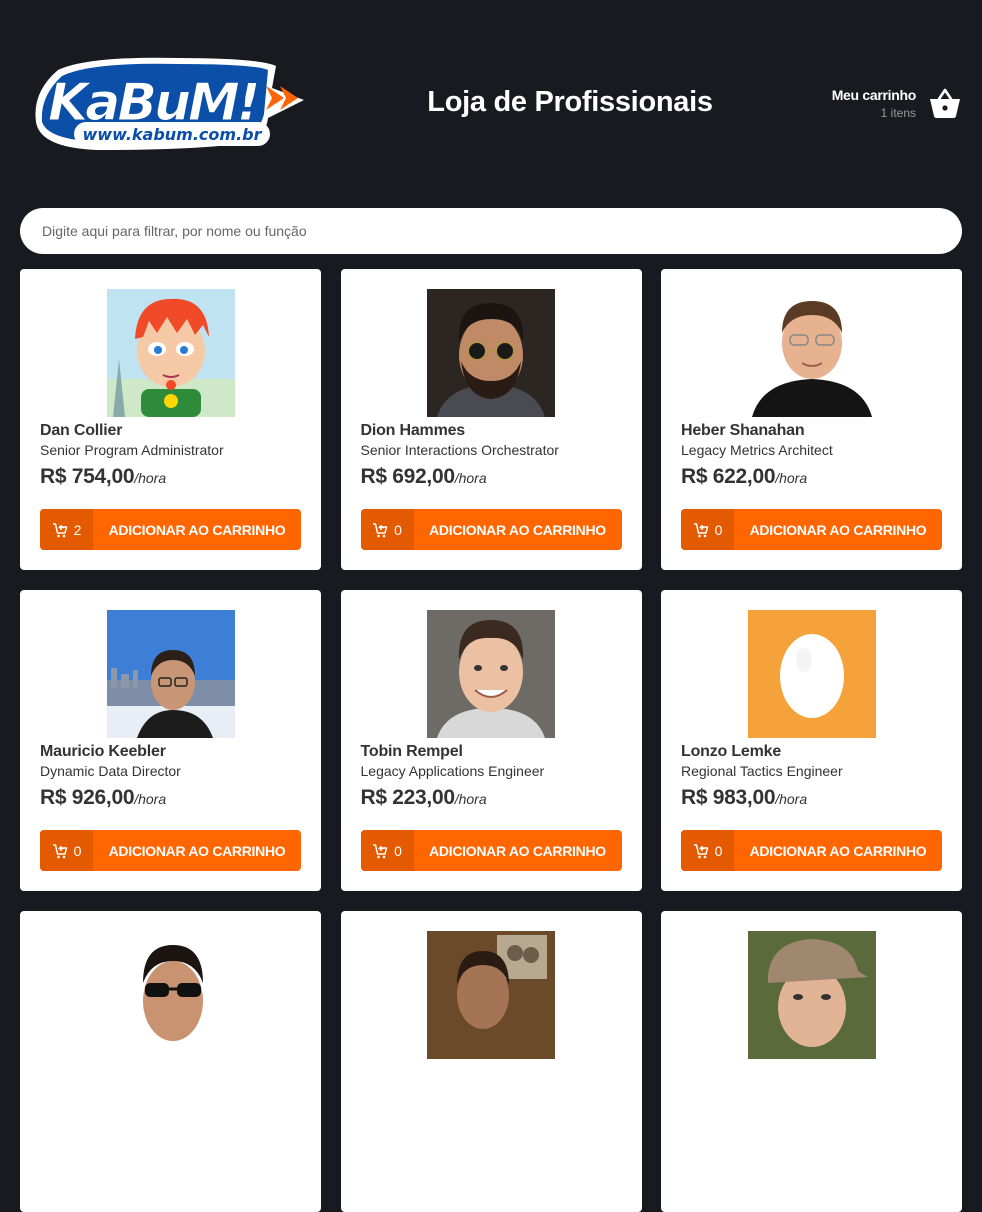 Image resolution: width=982 pixels, height=1212 pixels. What do you see at coordinates (762, 771) in the screenshot?
I see `product-role: Regional Tactics Engineer` at bounding box center [762, 771].